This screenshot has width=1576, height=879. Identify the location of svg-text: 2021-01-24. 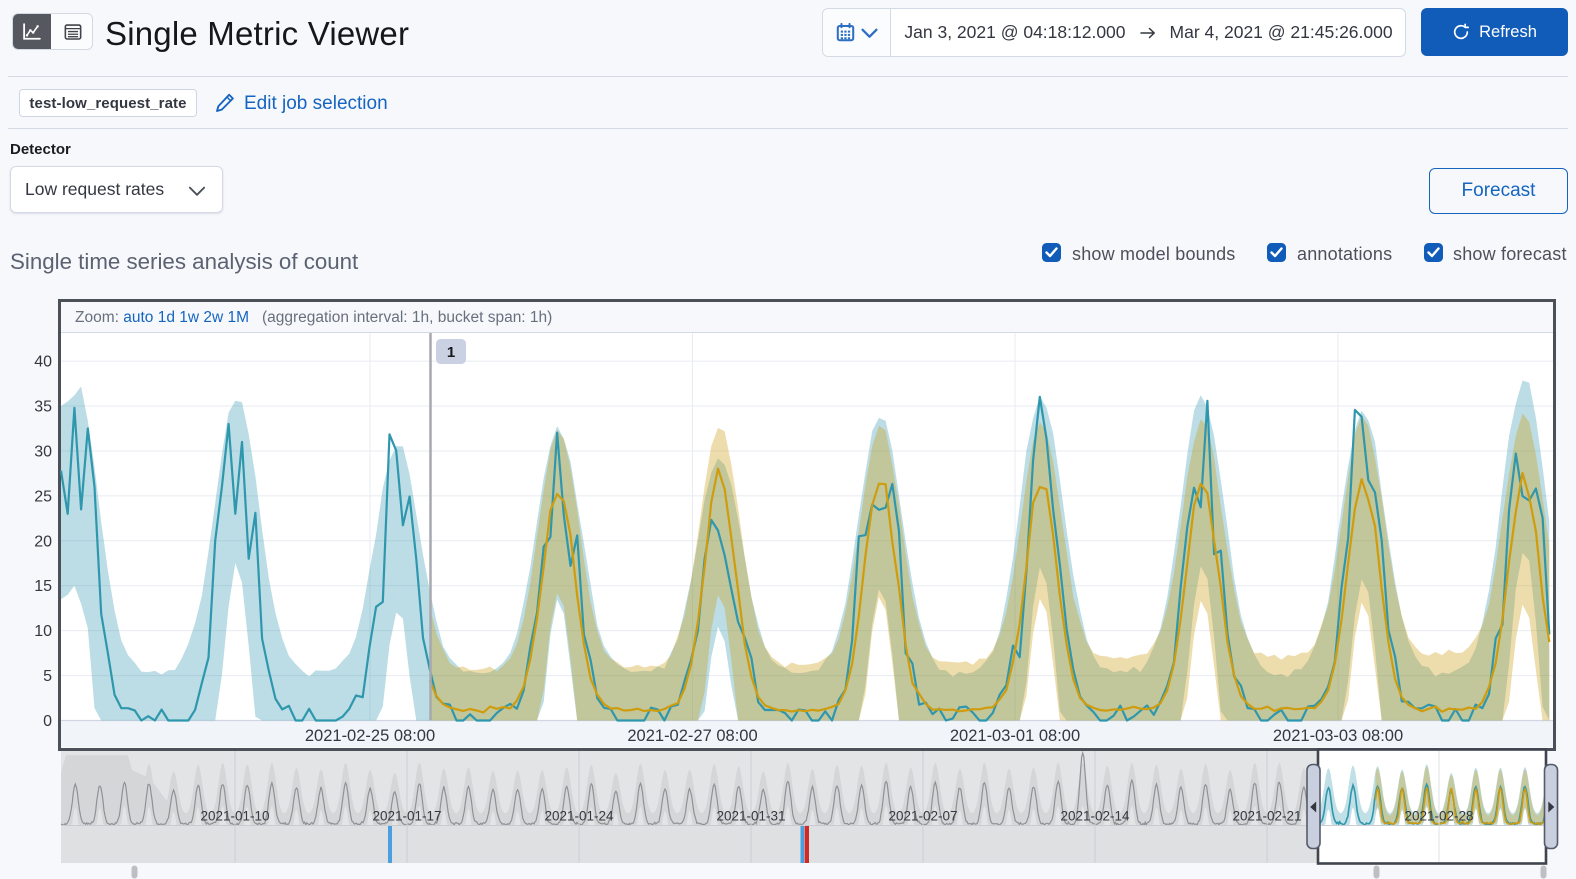
(579, 816).